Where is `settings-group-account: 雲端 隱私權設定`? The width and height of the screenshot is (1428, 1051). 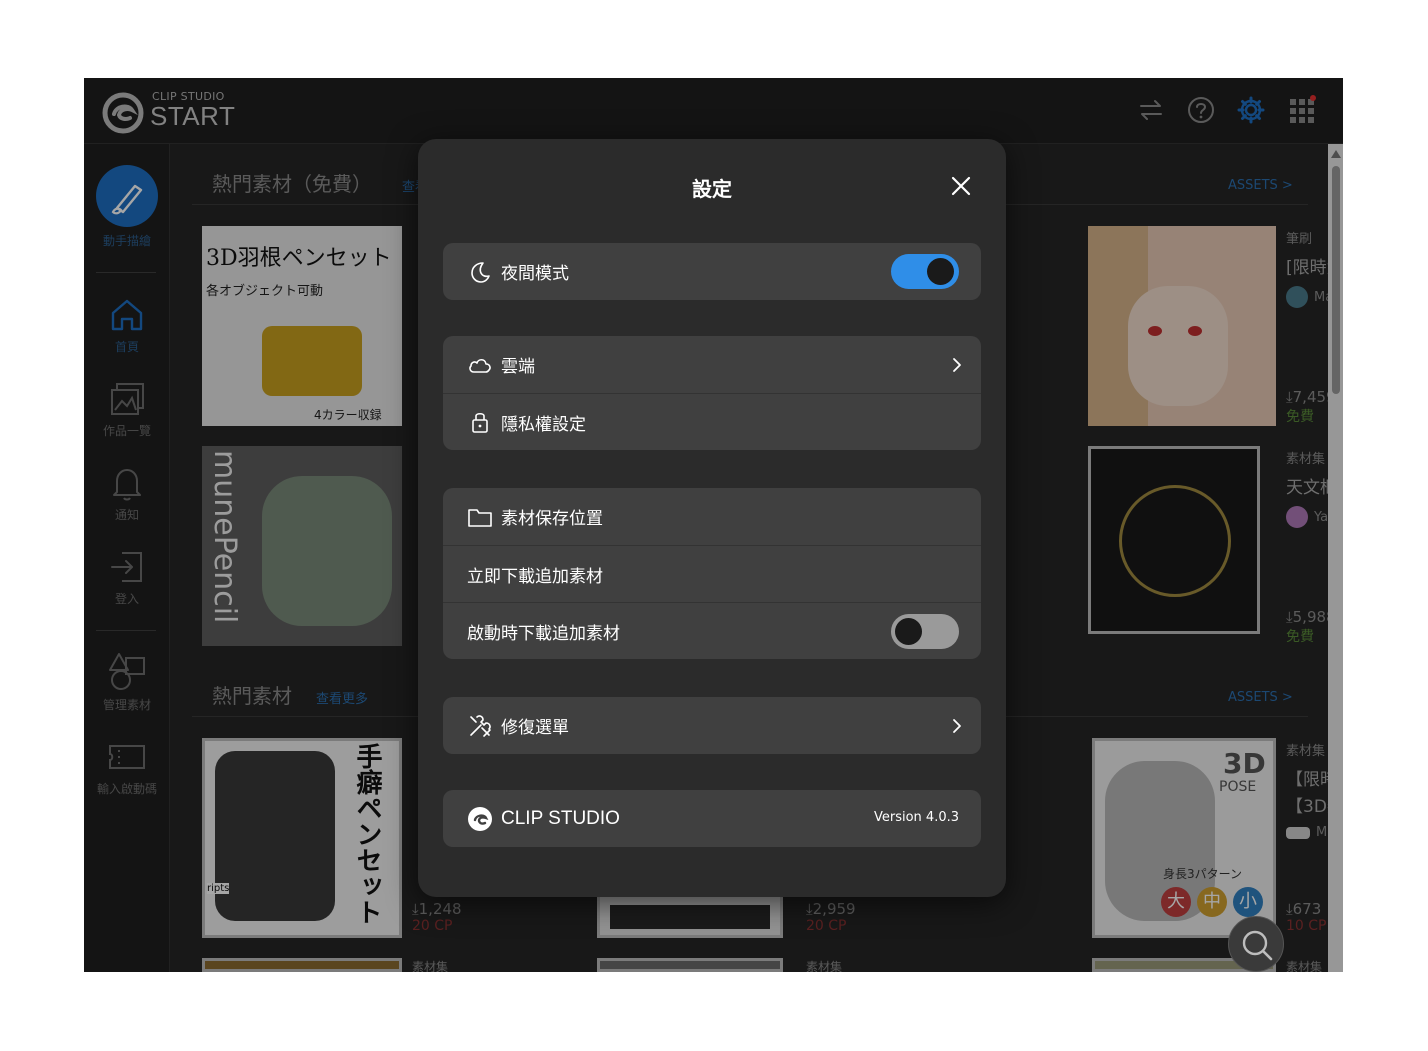 settings-group-account: 雲端 隱私權設定 is located at coordinates (712, 393).